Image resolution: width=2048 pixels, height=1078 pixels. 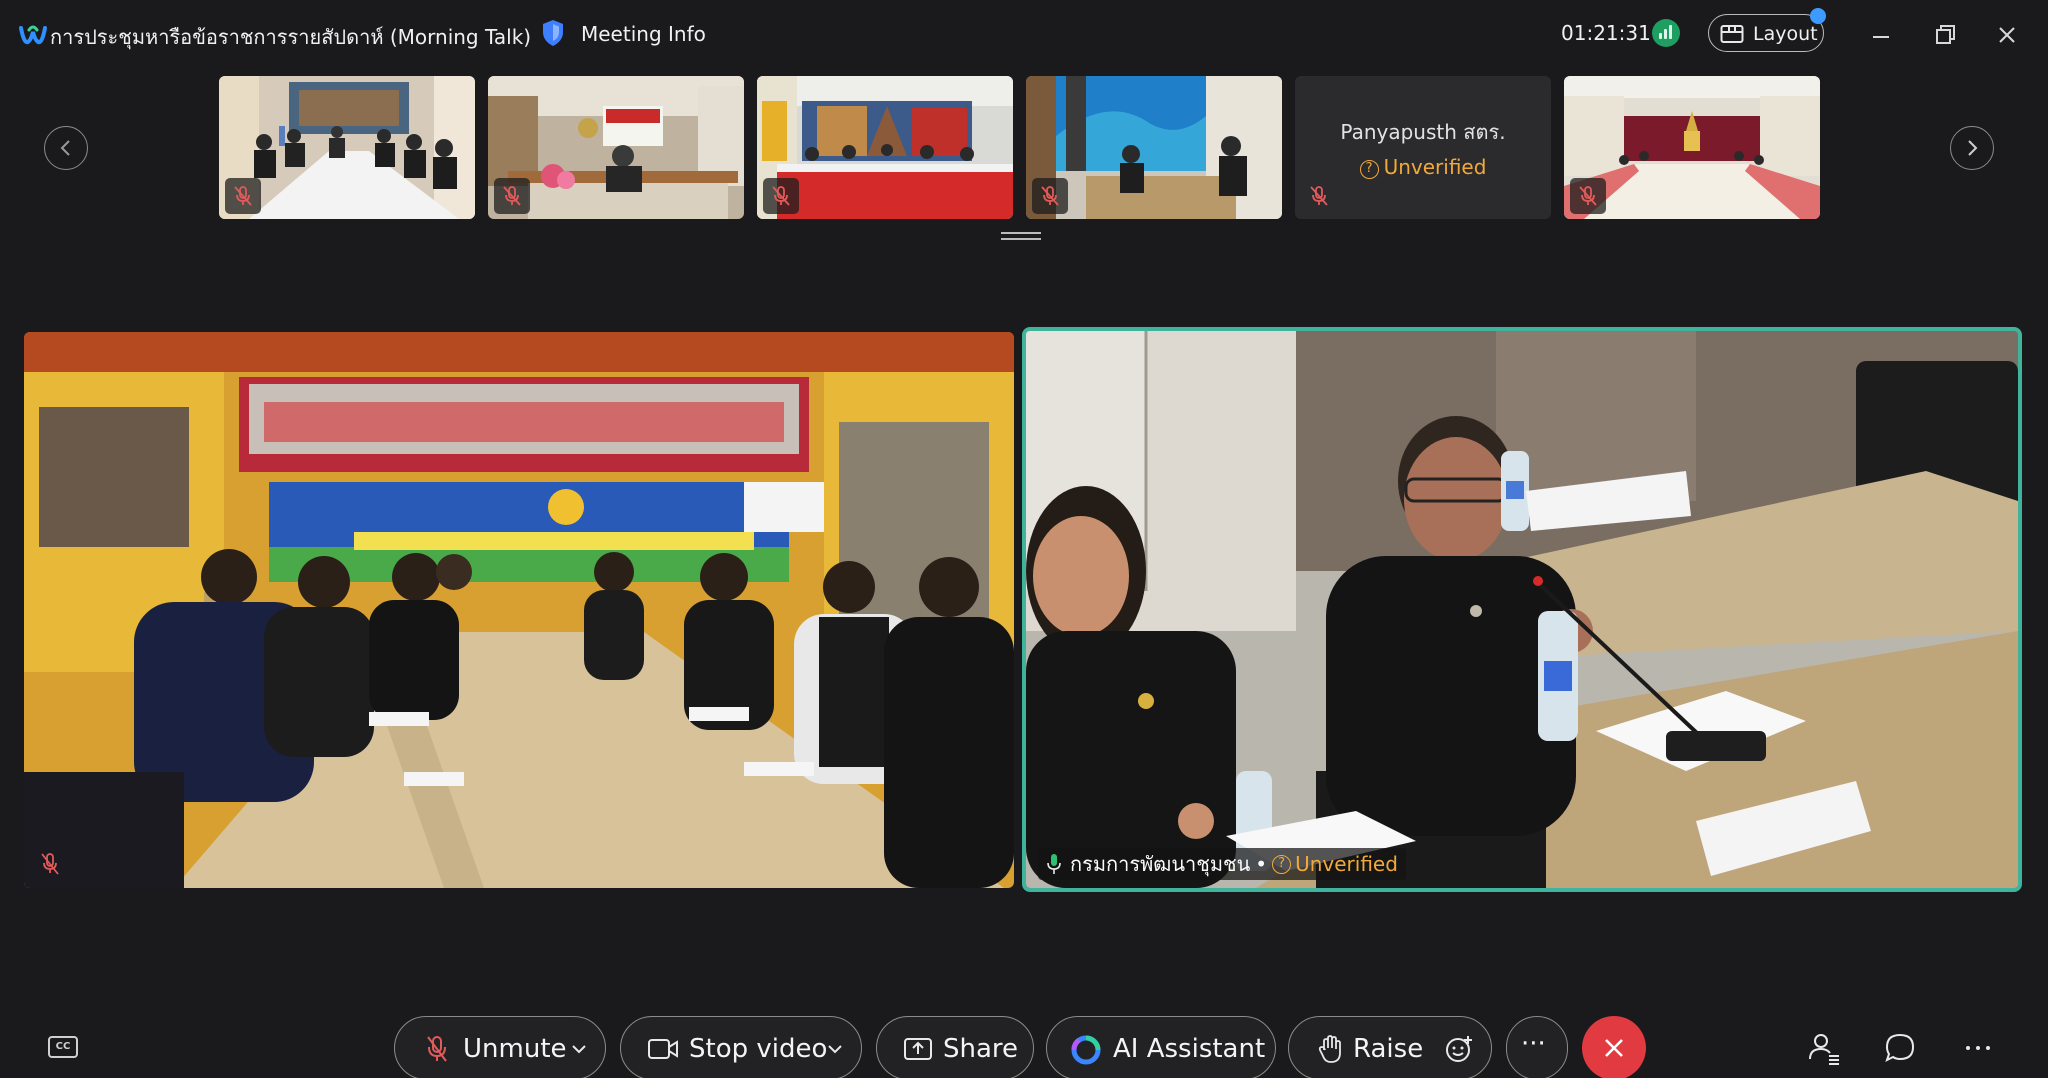 What do you see at coordinates (1881, 35) in the screenshot?
I see `minimize-icon` at bounding box center [1881, 35].